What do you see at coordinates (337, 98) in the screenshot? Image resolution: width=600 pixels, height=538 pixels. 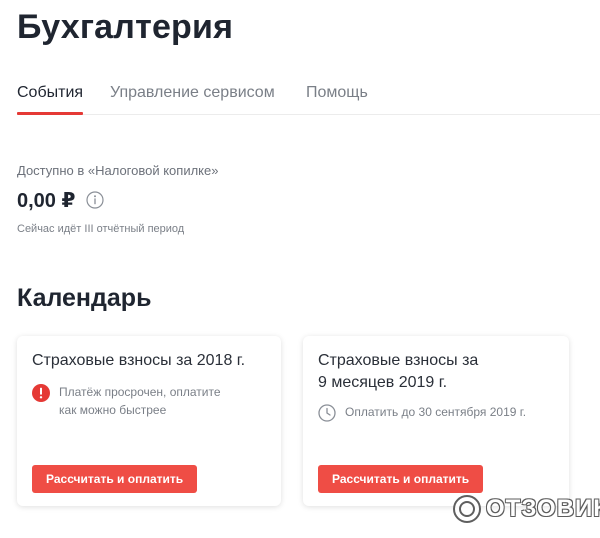 I see `tab-help: Помощь` at bounding box center [337, 98].